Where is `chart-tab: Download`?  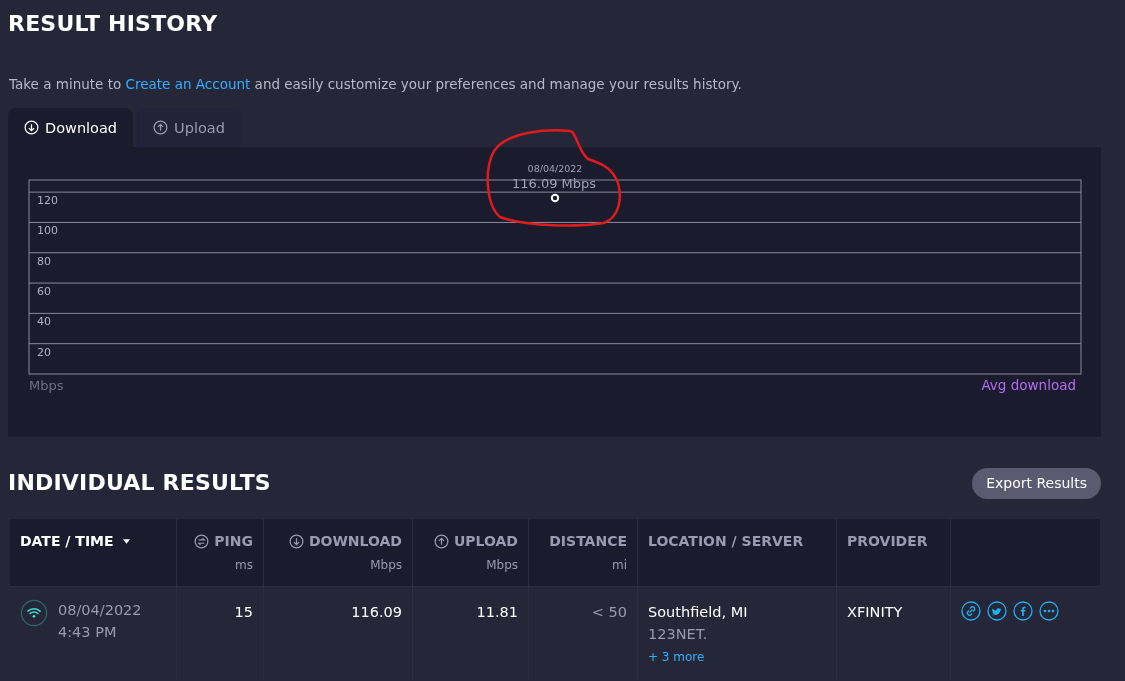
chart-tab: Download is located at coordinates (71, 127).